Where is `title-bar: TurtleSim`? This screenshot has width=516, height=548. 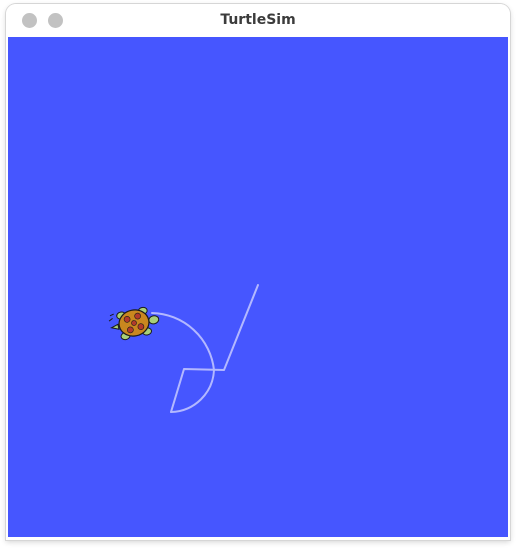 title-bar: TurtleSim is located at coordinates (258, 20).